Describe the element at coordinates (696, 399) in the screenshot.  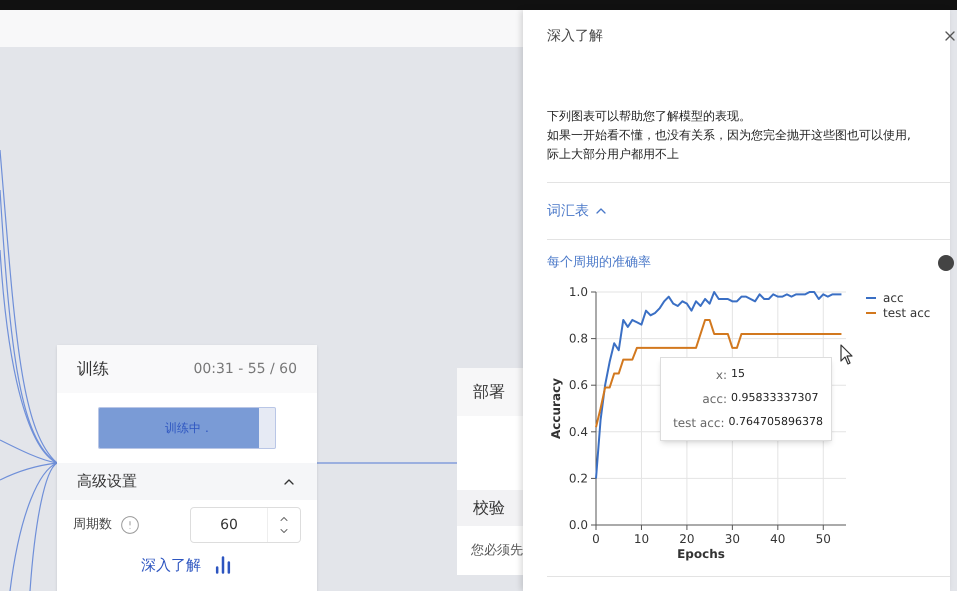
I see `tooltip-key: acc:` at that location.